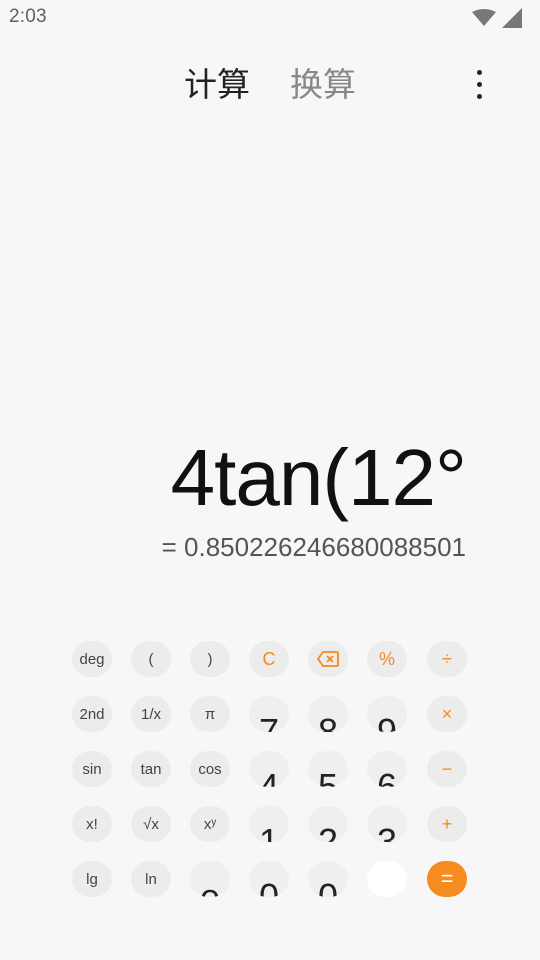 The width and height of the screenshot is (540, 960). What do you see at coordinates (387, 714) in the screenshot?
I see `digit-9-button: 9` at bounding box center [387, 714].